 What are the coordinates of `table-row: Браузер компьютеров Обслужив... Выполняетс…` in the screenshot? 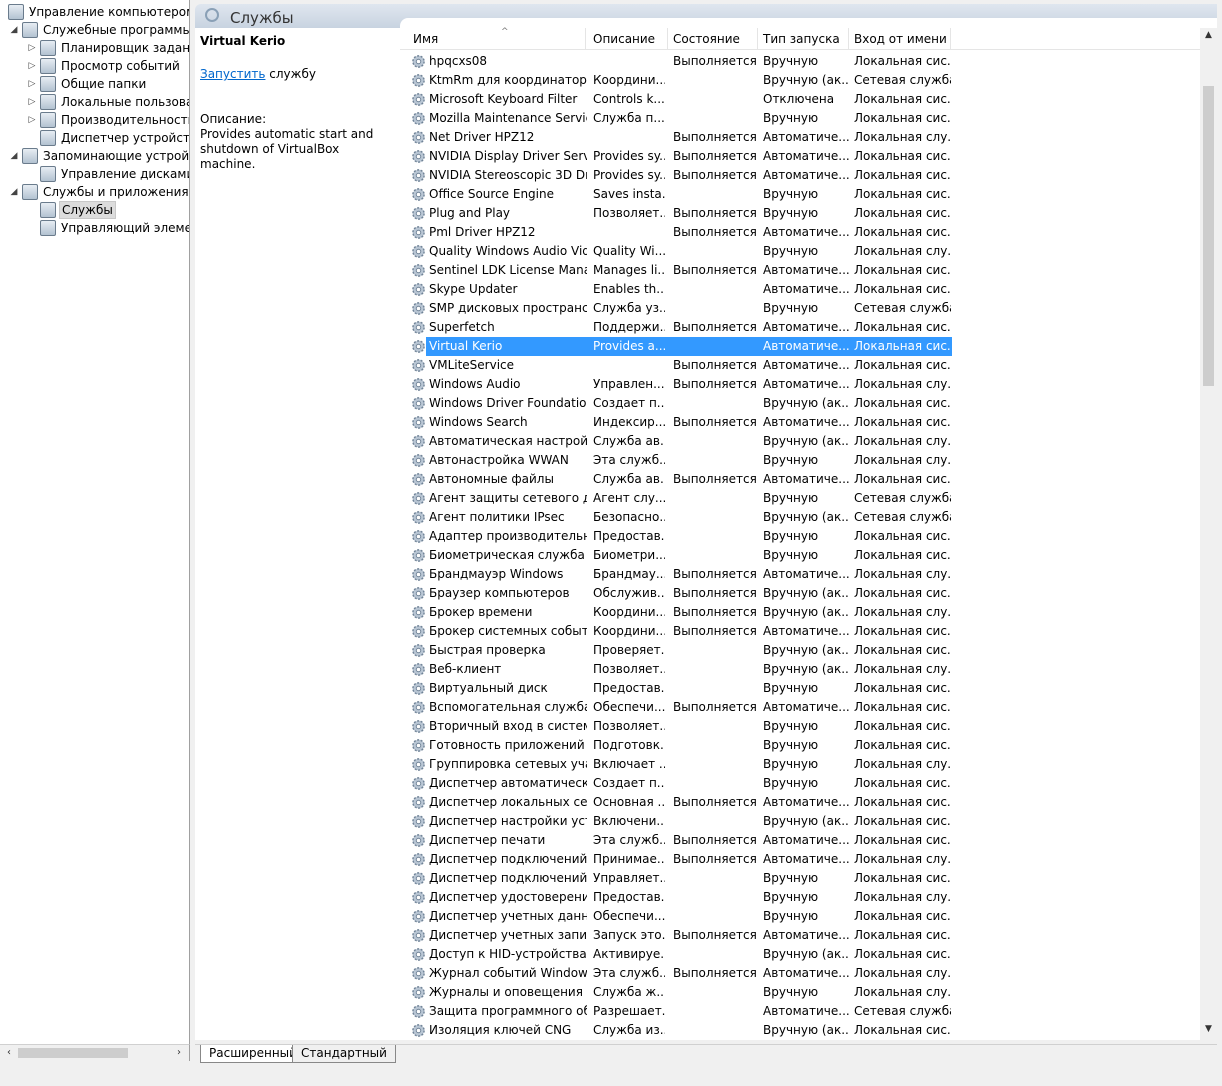 It's located at (800, 593).